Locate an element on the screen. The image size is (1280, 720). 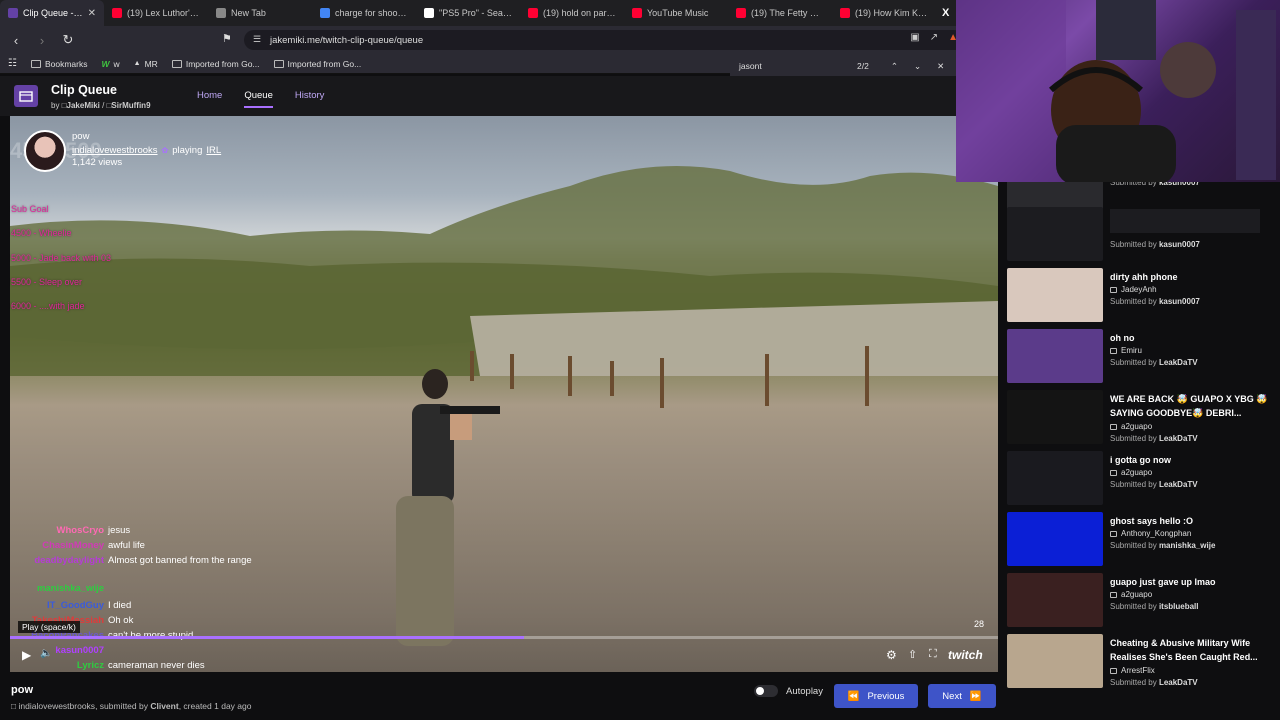
twitch-logo: twitch is located at coordinates (965, 655).